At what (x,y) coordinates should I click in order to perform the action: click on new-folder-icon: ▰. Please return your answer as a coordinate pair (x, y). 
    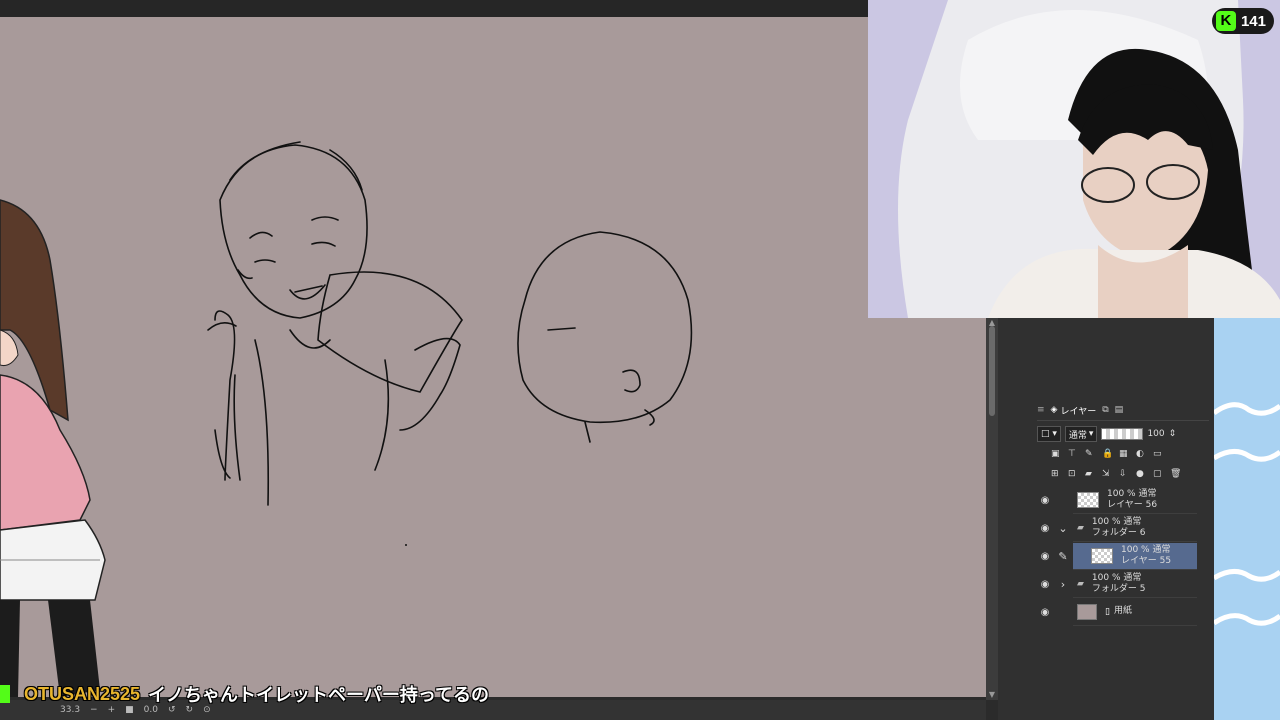
    Looking at the image, I should click on (1091, 475).